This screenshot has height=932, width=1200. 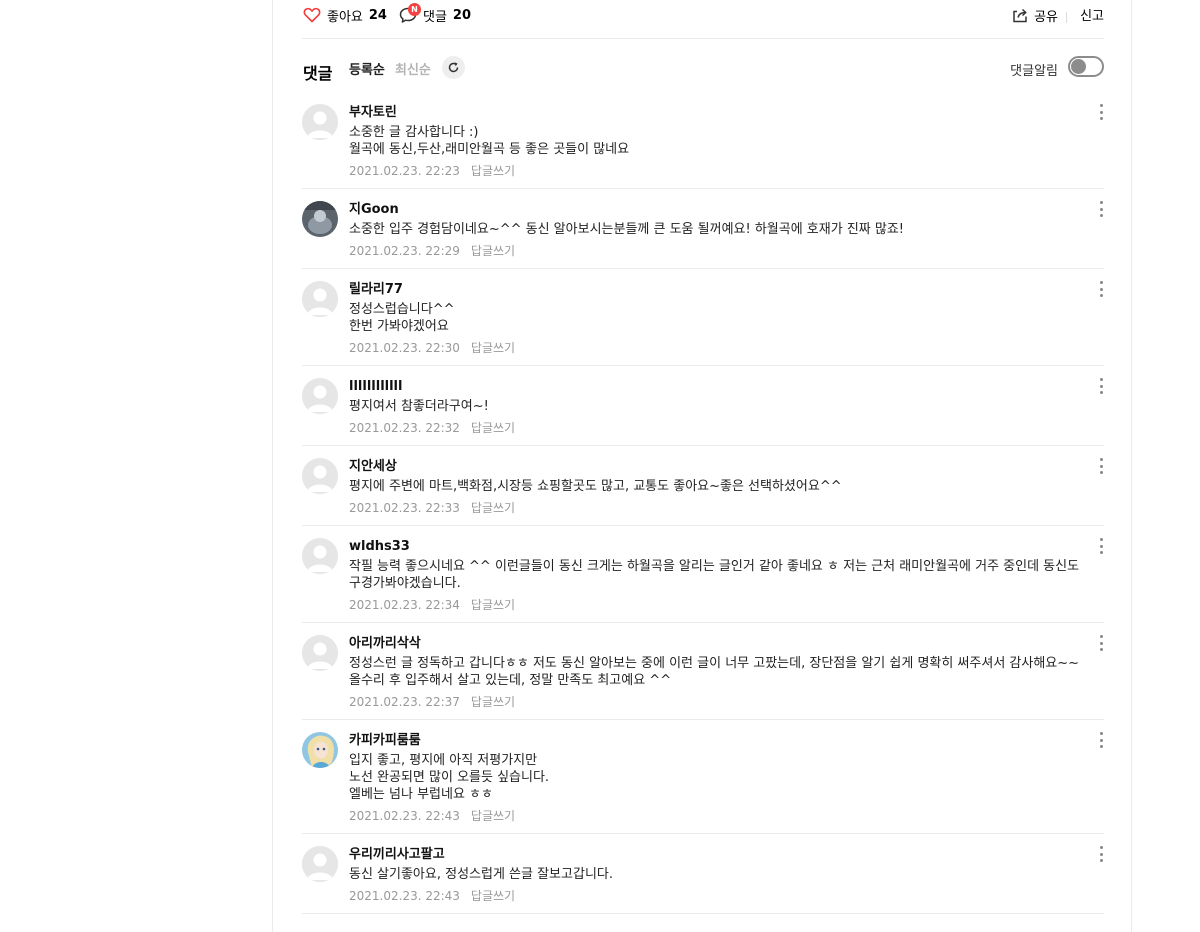 I want to click on comment-date: 2021.02.23. 22:37, so click(x=404, y=702).